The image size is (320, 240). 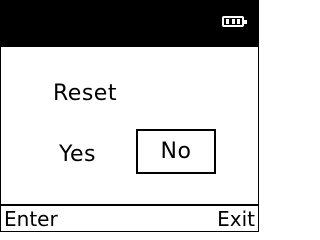 I want to click on battery-full-icon, so click(x=234, y=21).